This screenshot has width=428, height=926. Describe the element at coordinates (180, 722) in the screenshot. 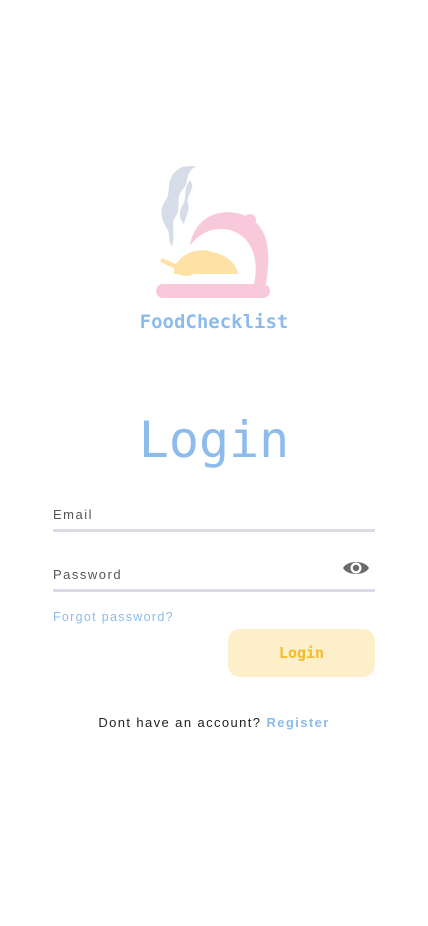

I see `no-account-text: Dont have an account?` at that location.